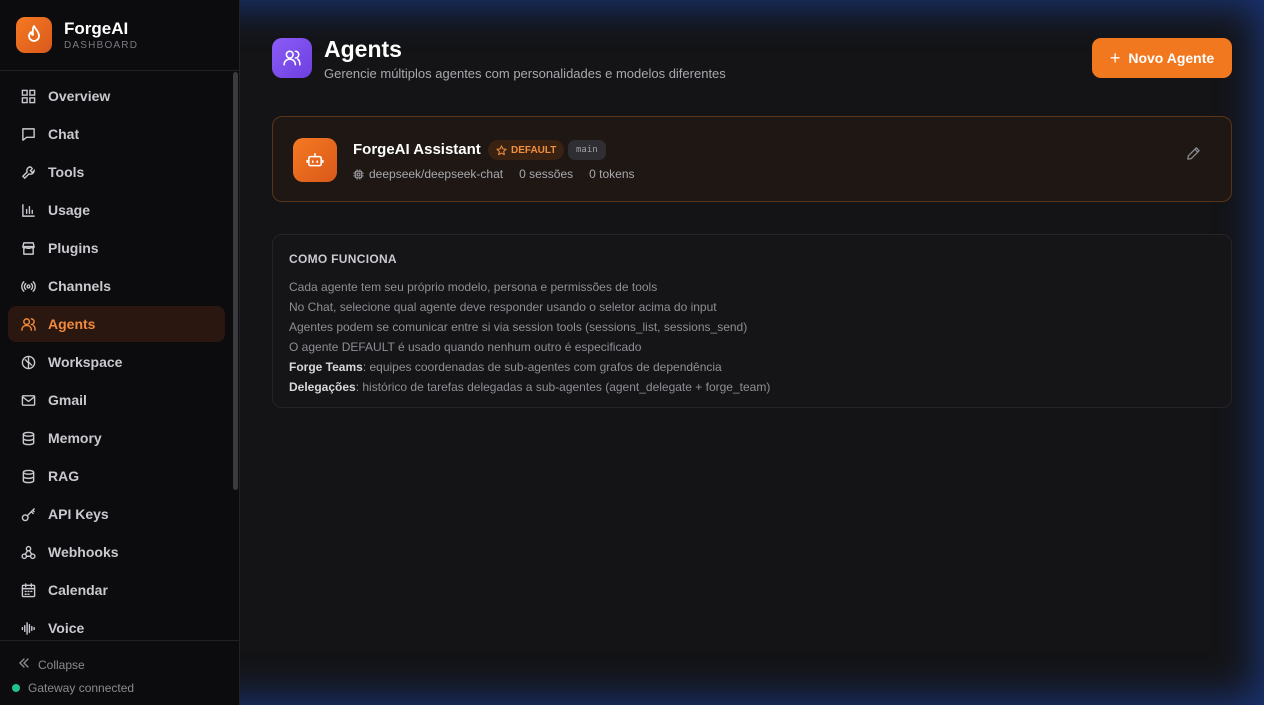  What do you see at coordinates (28, 96) in the screenshot?
I see `grid-icon` at bounding box center [28, 96].